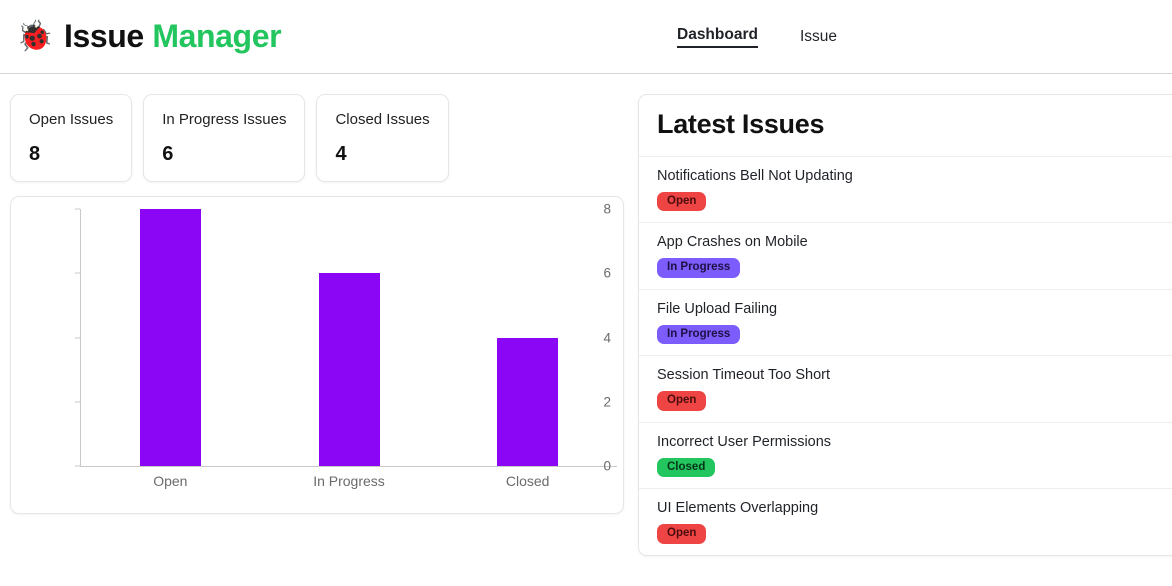  I want to click on page-title: Issue Manager, so click(173, 36).